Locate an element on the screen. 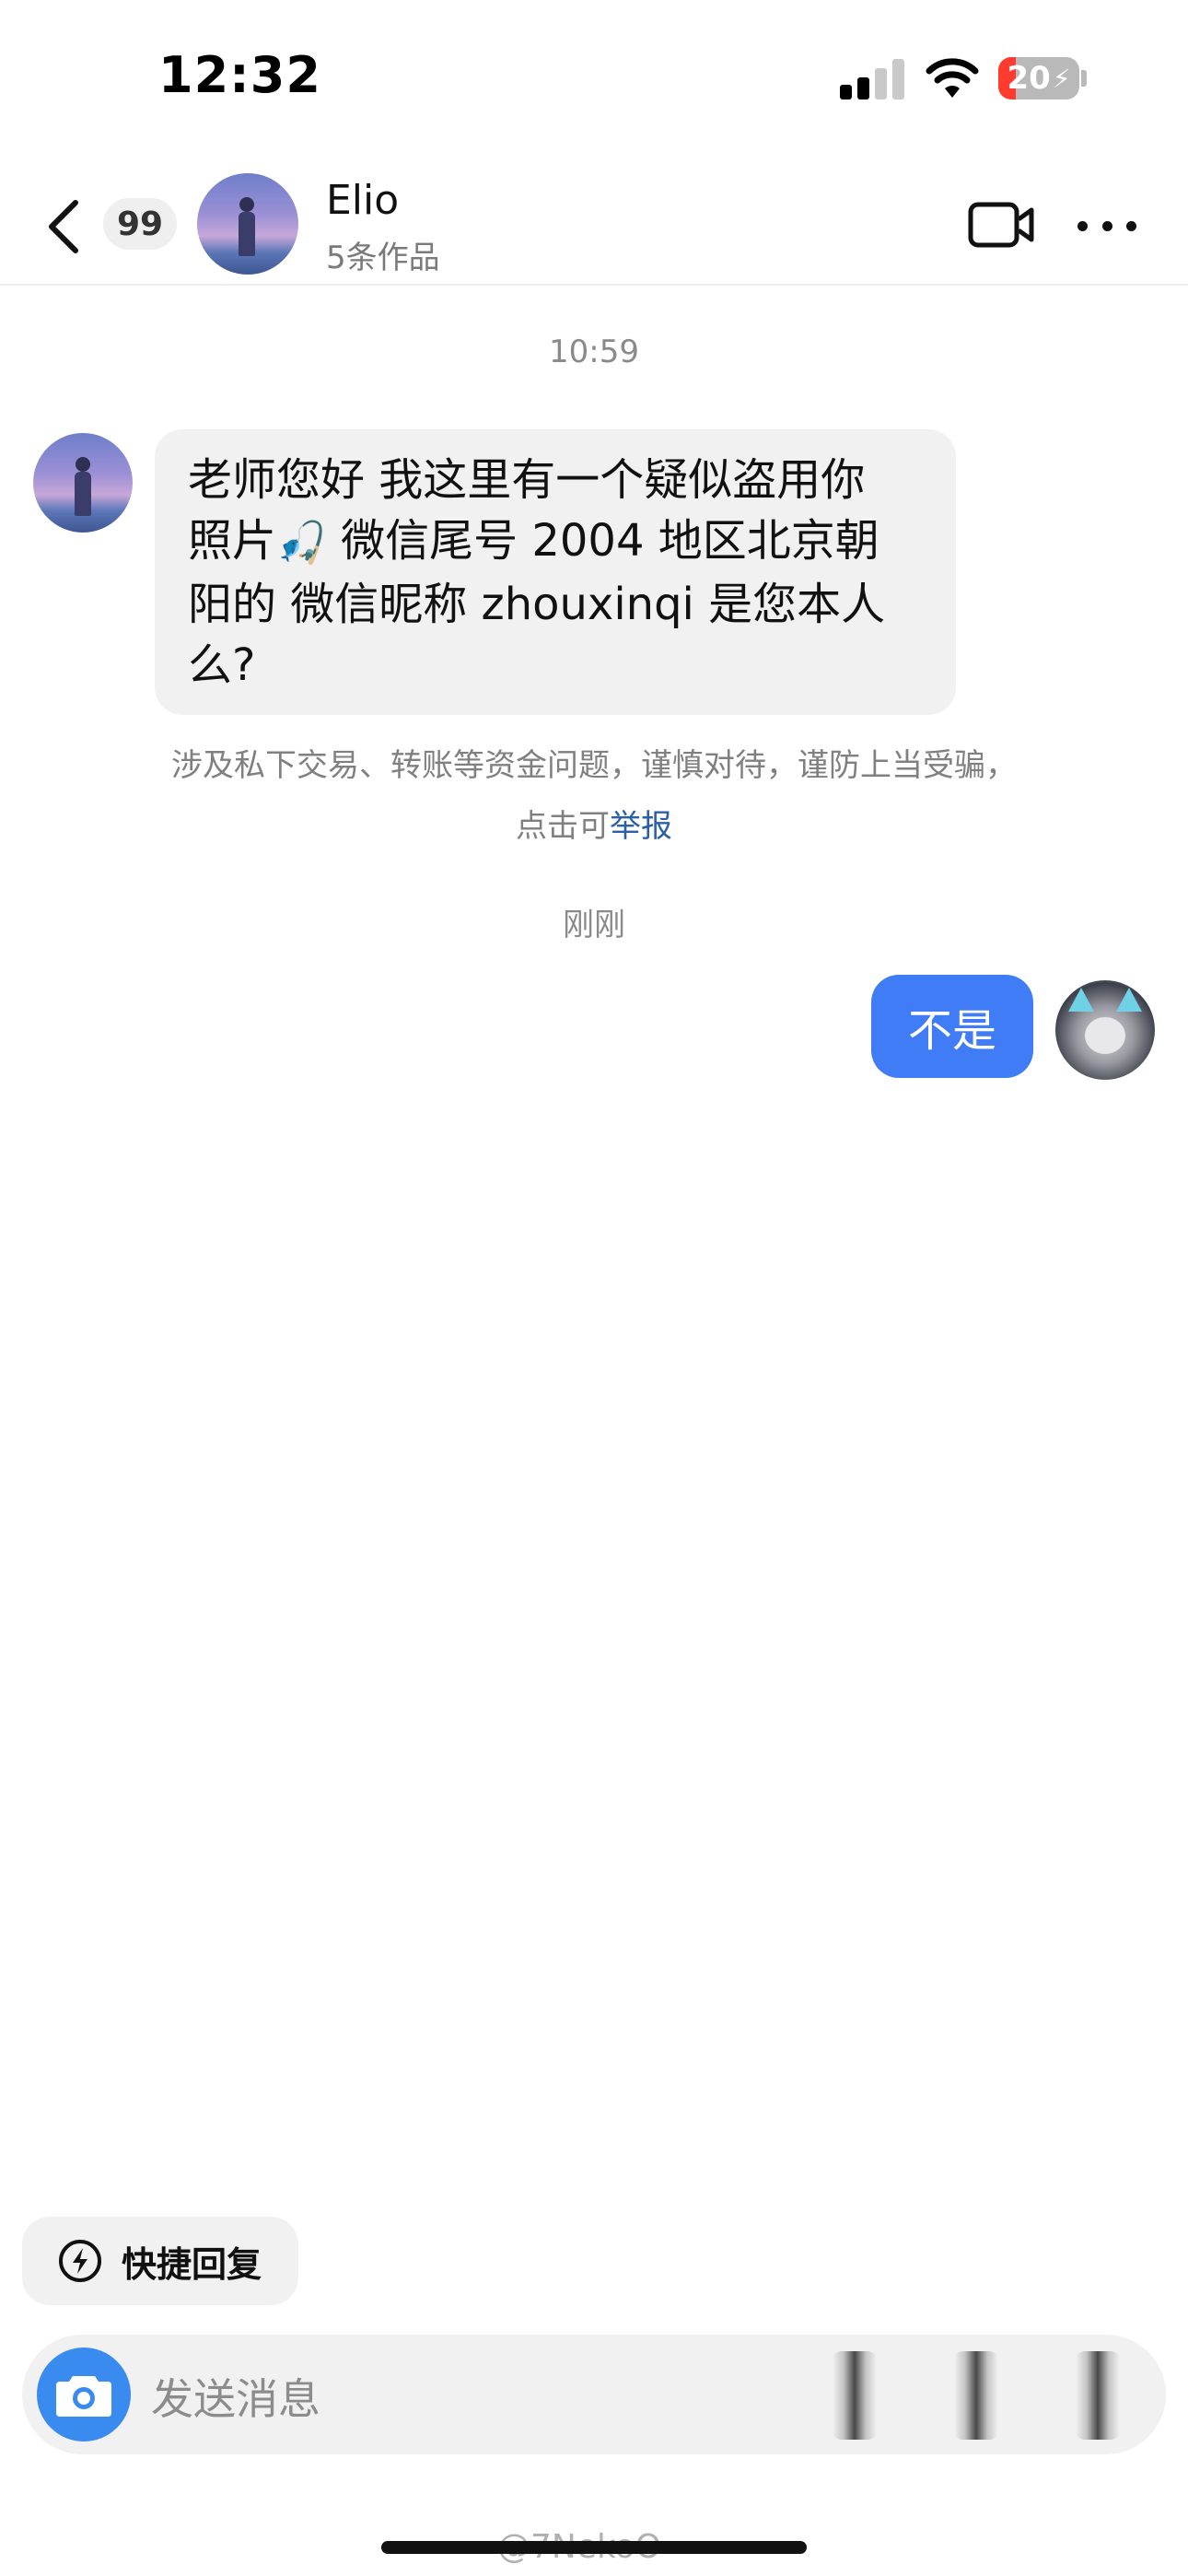 The image size is (1188, 2576). wifi-icon is located at coordinates (952, 78).